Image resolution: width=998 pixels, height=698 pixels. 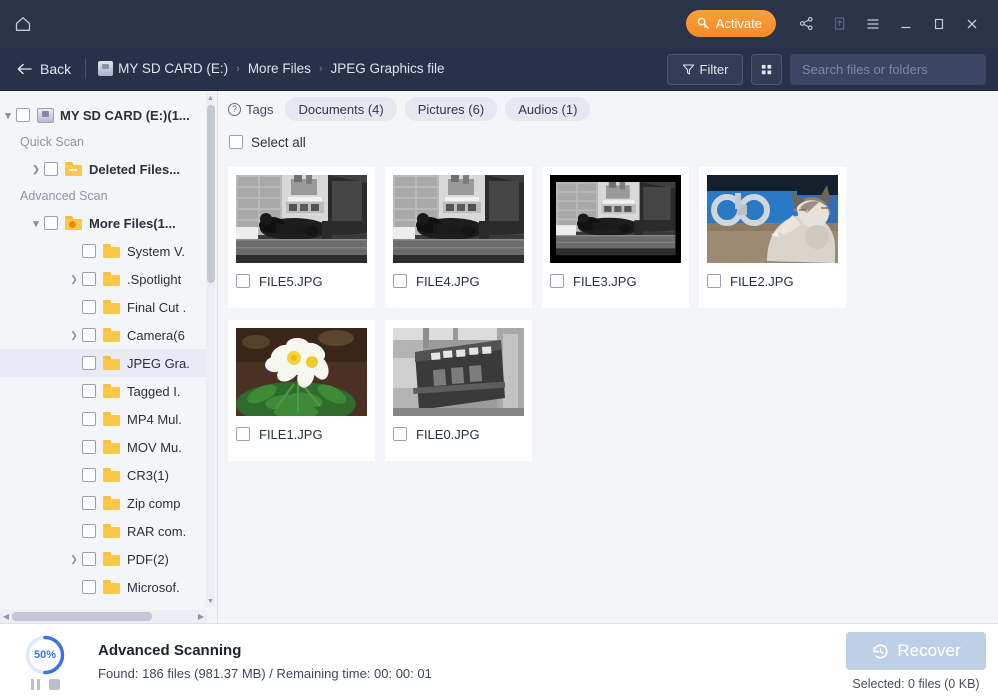 I want to click on search-box, so click(x=888, y=69).